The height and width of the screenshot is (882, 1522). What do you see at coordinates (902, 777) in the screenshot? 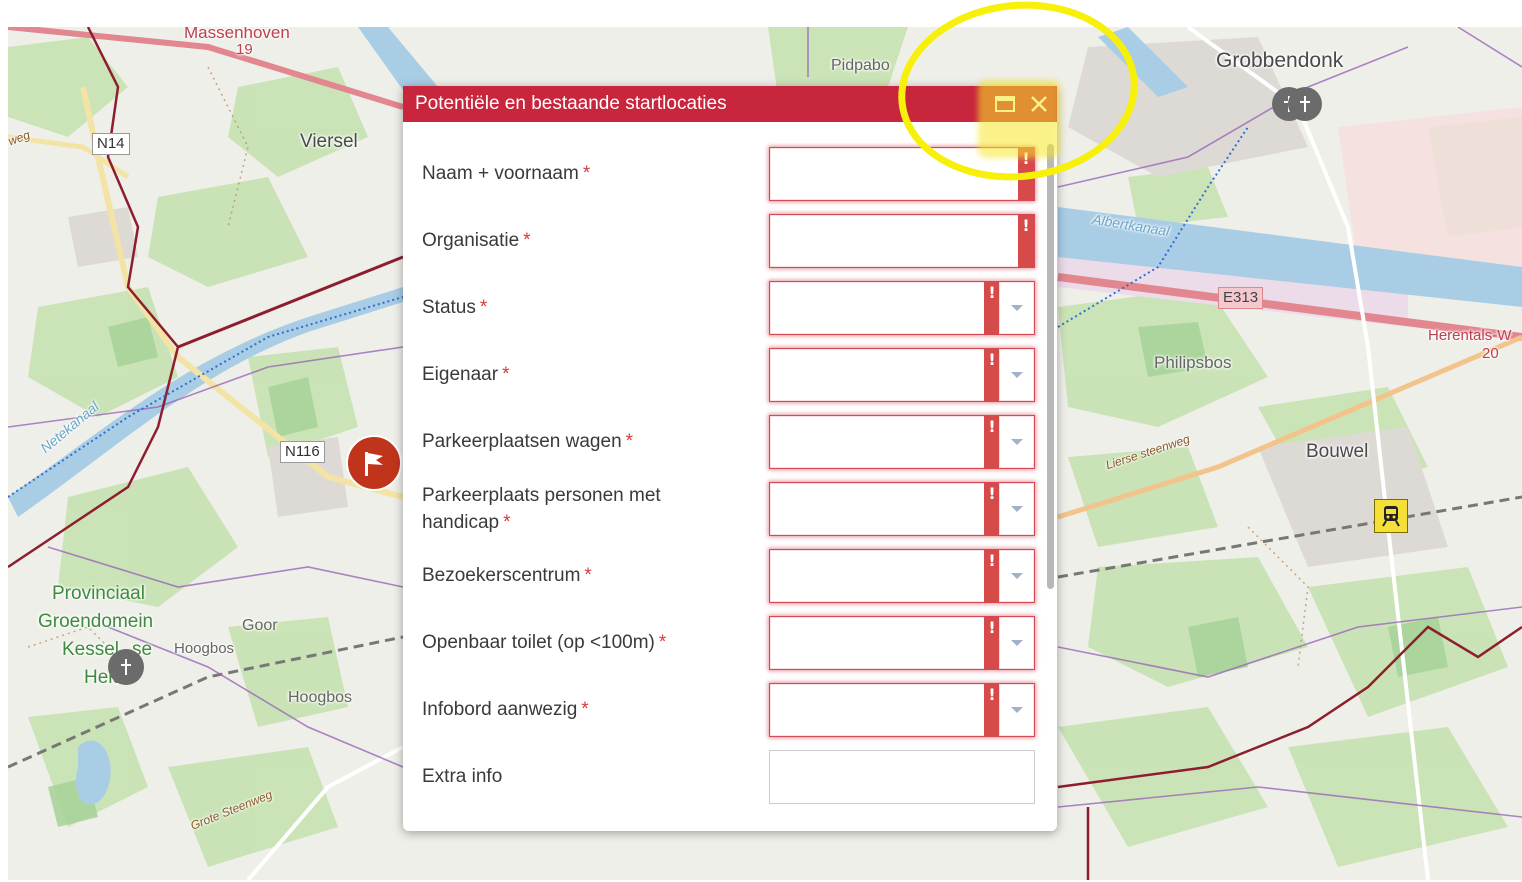
I see `extra-info-input` at bounding box center [902, 777].